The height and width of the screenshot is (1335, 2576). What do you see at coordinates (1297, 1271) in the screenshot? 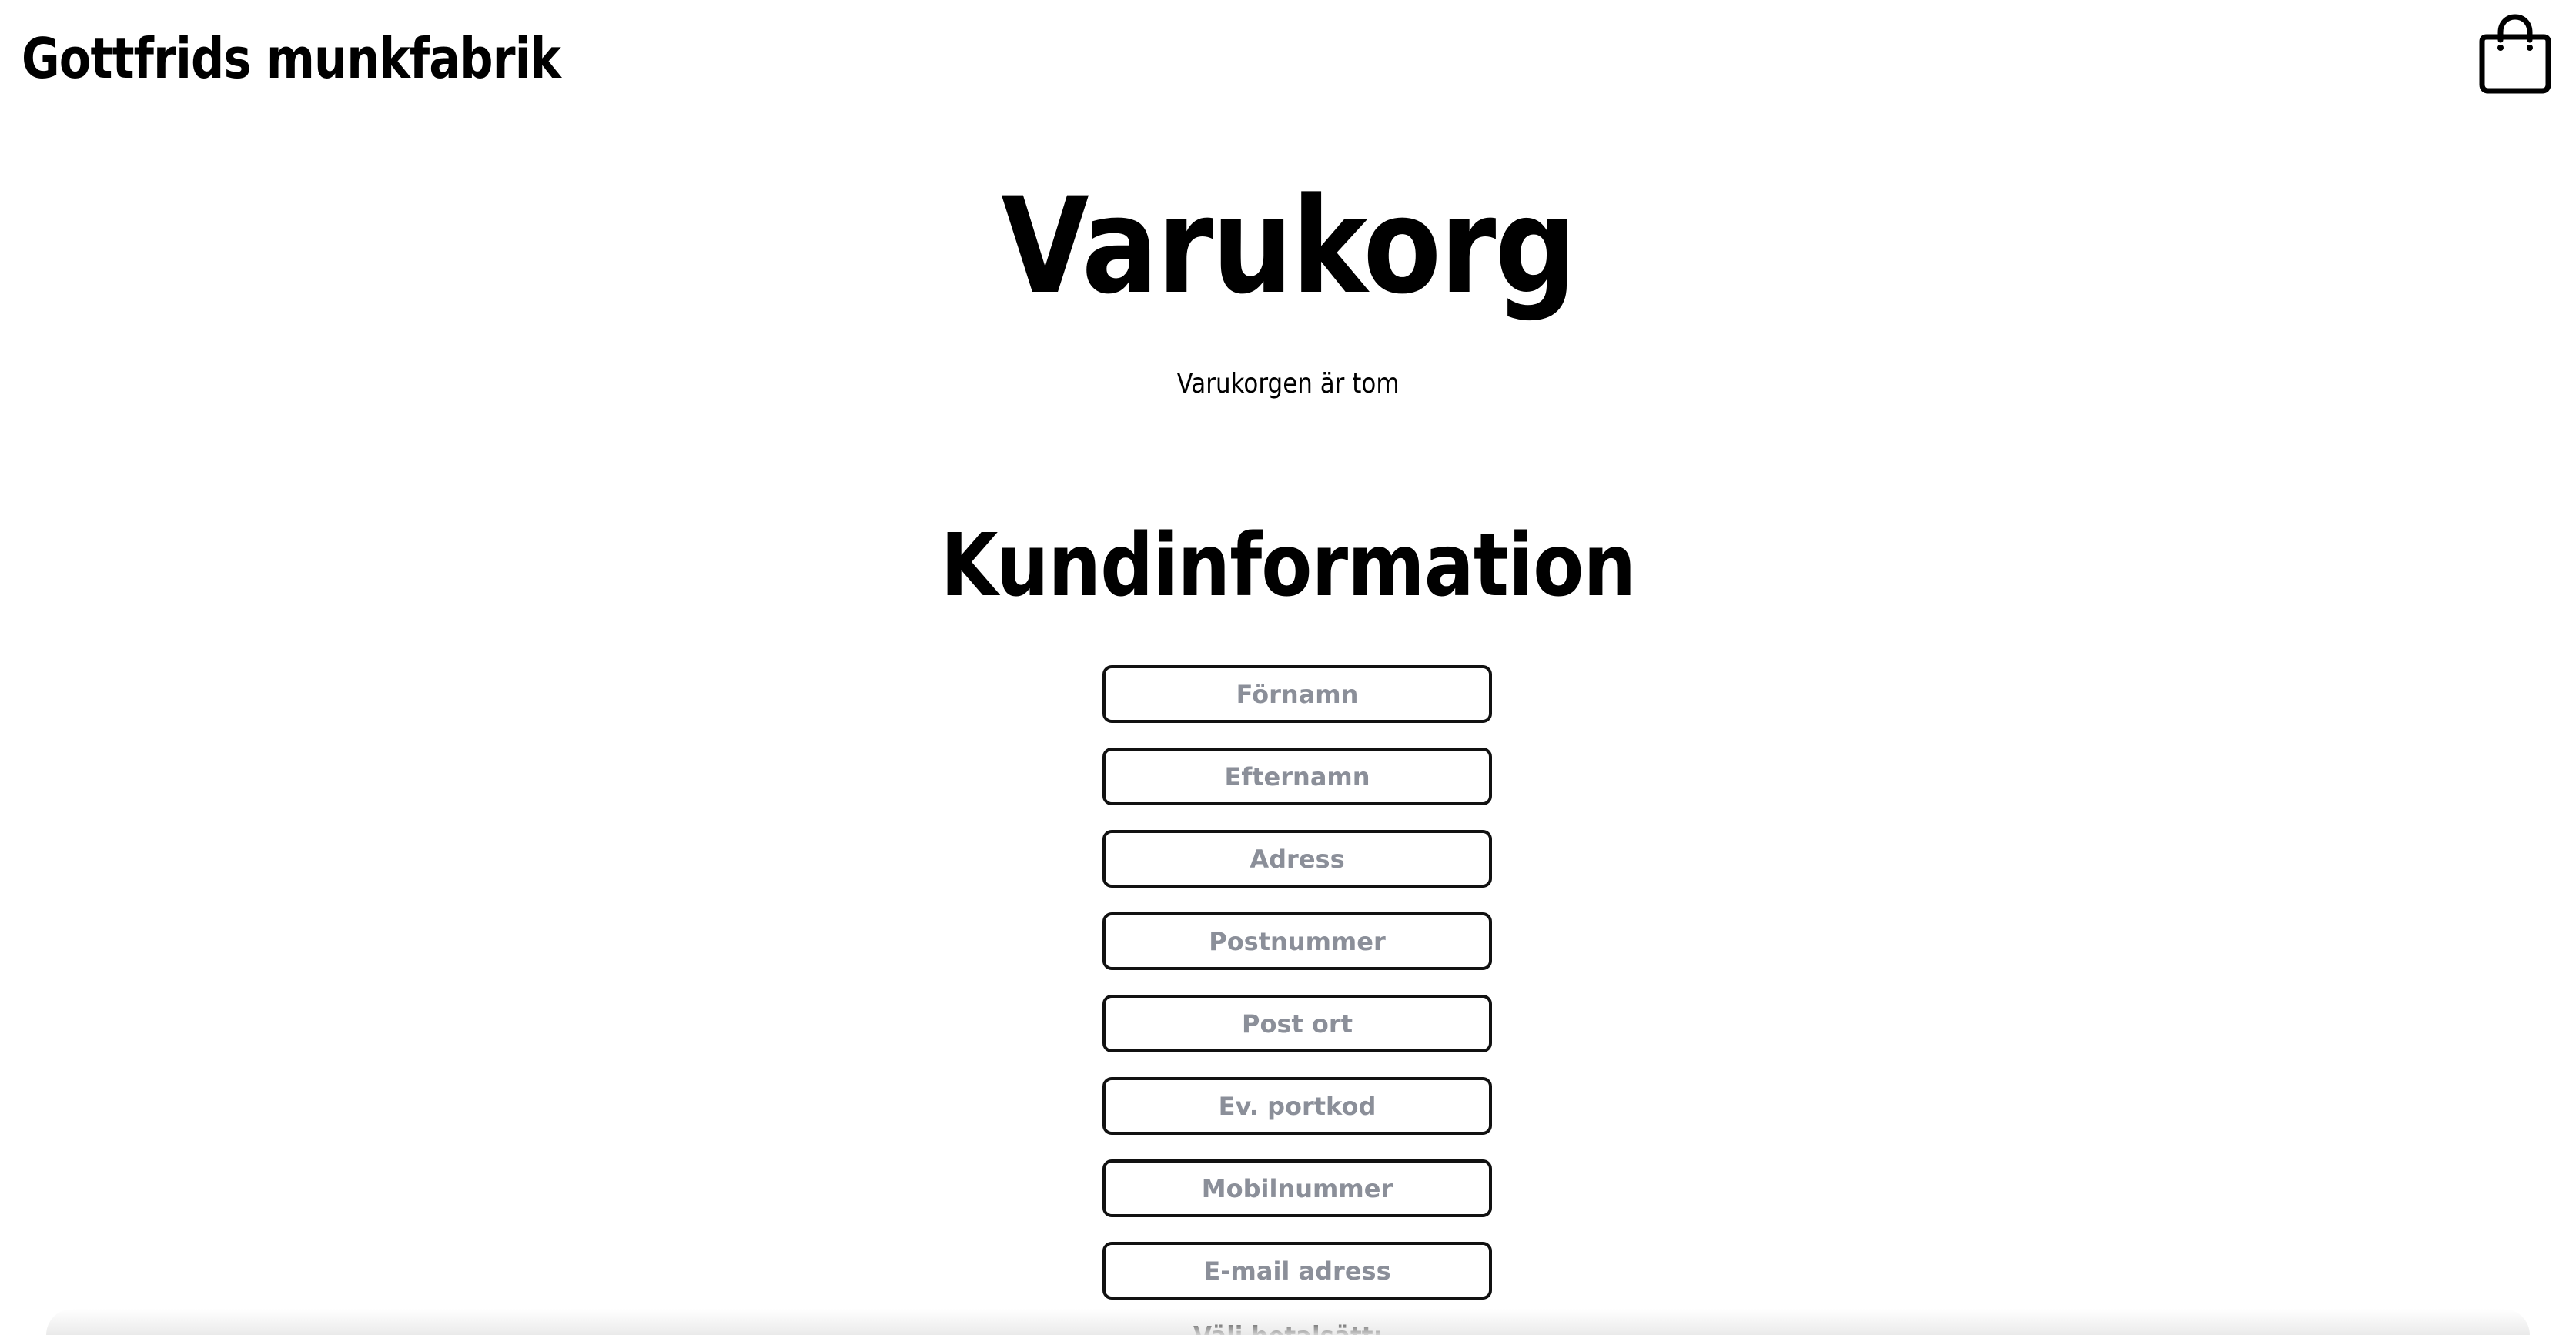
I see `email-field` at bounding box center [1297, 1271].